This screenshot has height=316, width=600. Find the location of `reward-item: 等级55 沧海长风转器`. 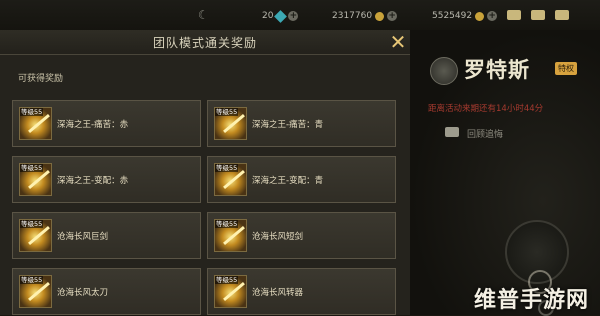

reward-item: 等级55 沧海长风转器 is located at coordinates (301, 291).